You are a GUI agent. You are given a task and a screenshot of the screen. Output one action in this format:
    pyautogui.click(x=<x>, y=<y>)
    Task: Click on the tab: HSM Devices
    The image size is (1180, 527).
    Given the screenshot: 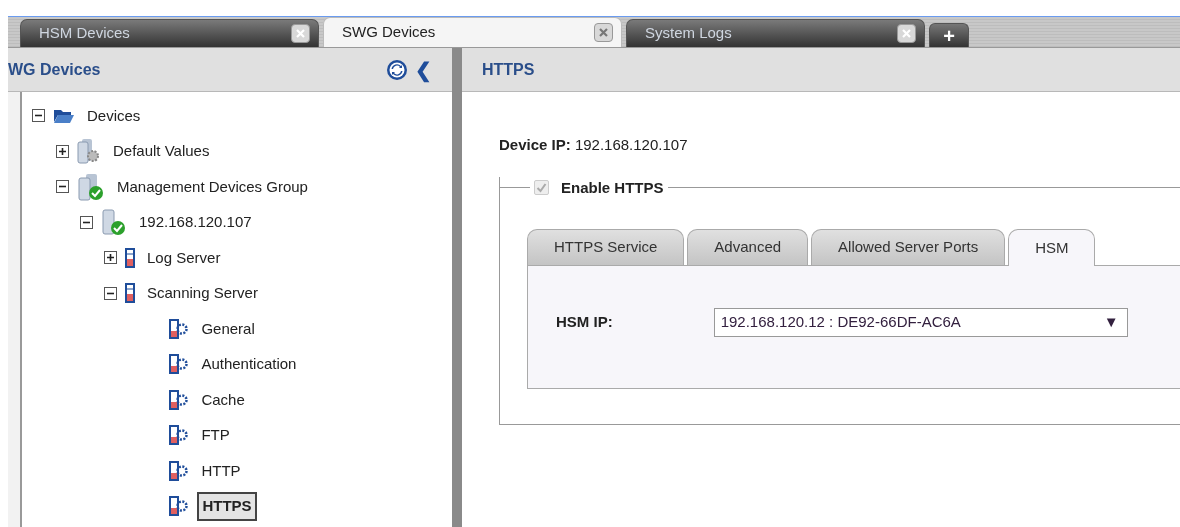 What is the action you would take?
    pyautogui.click(x=169, y=33)
    